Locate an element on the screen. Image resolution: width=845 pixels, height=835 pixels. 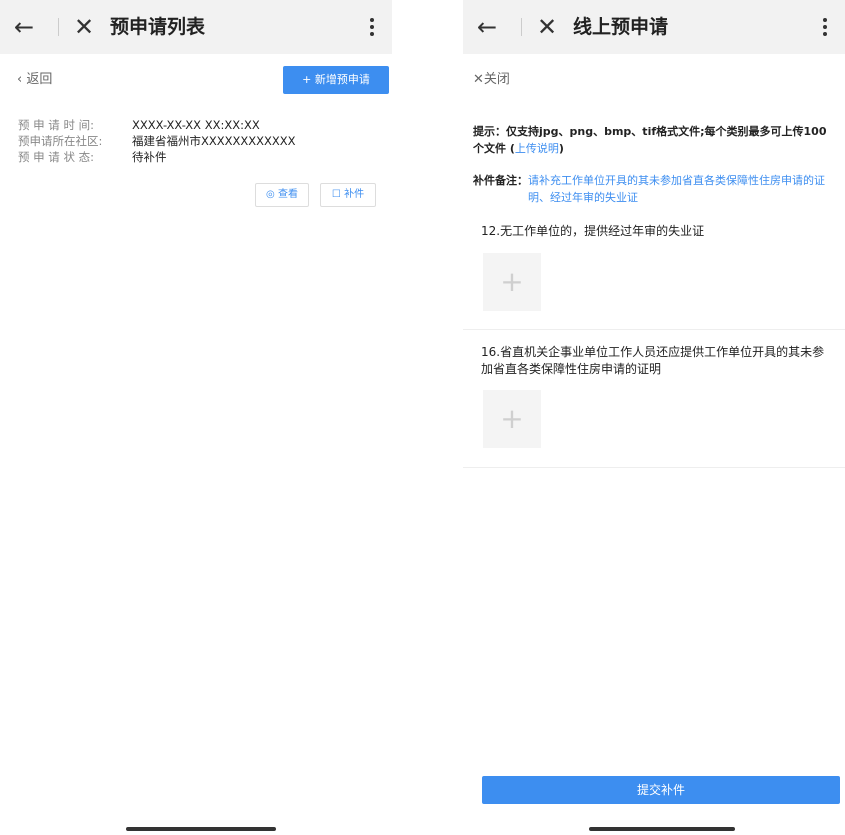
view-button: ◎ 查看 is located at coordinates (282, 195).